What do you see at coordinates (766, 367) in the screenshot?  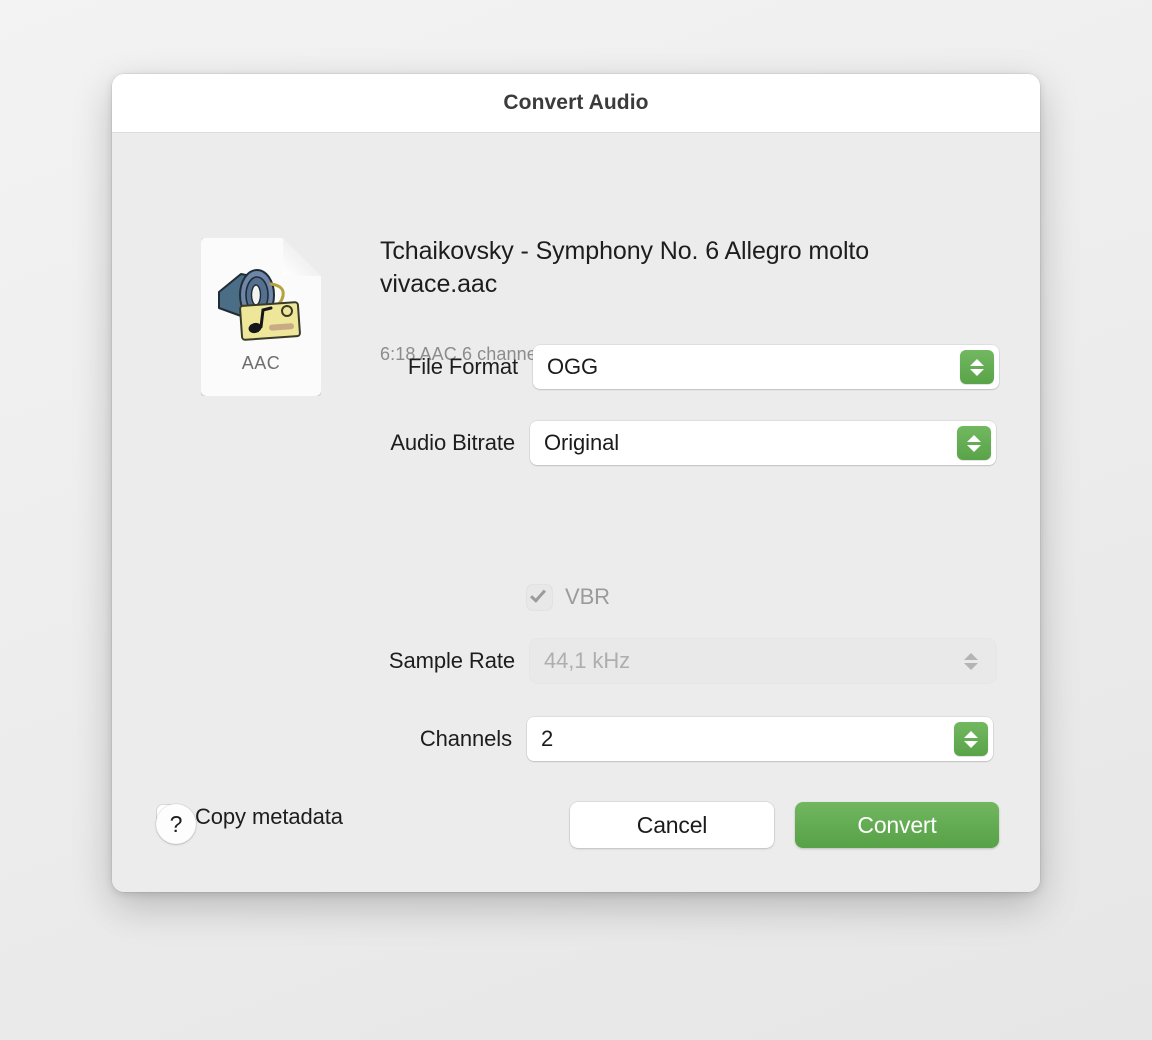 I see `file-format-select: OGG` at bounding box center [766, 367].